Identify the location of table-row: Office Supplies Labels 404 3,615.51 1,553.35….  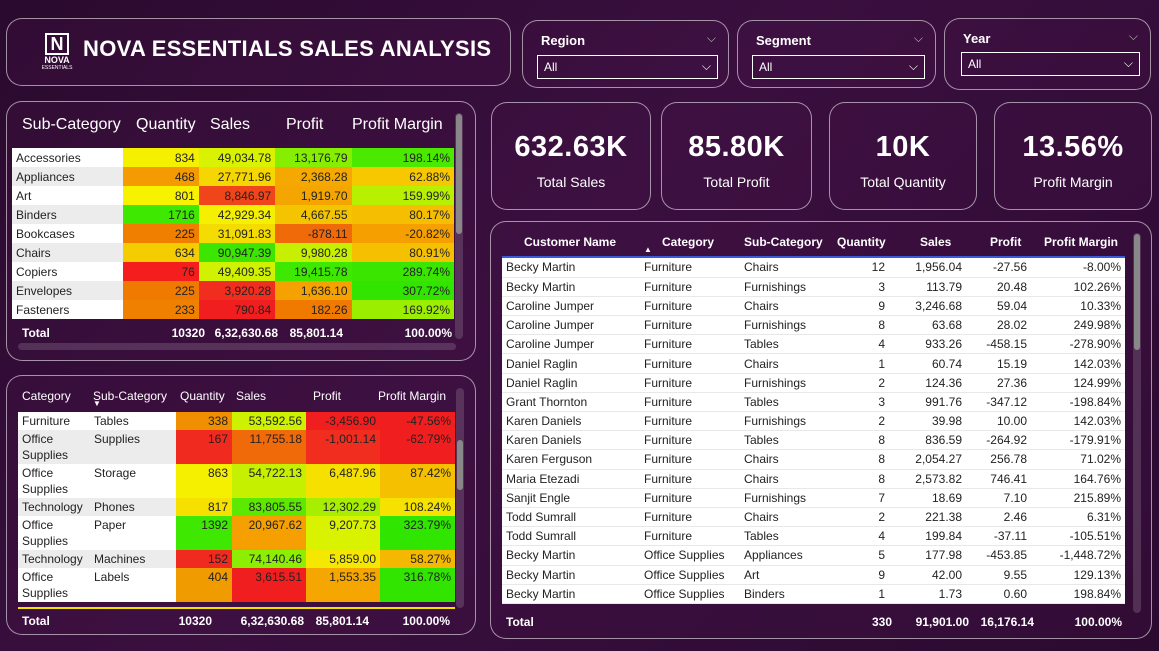
(236, 585).